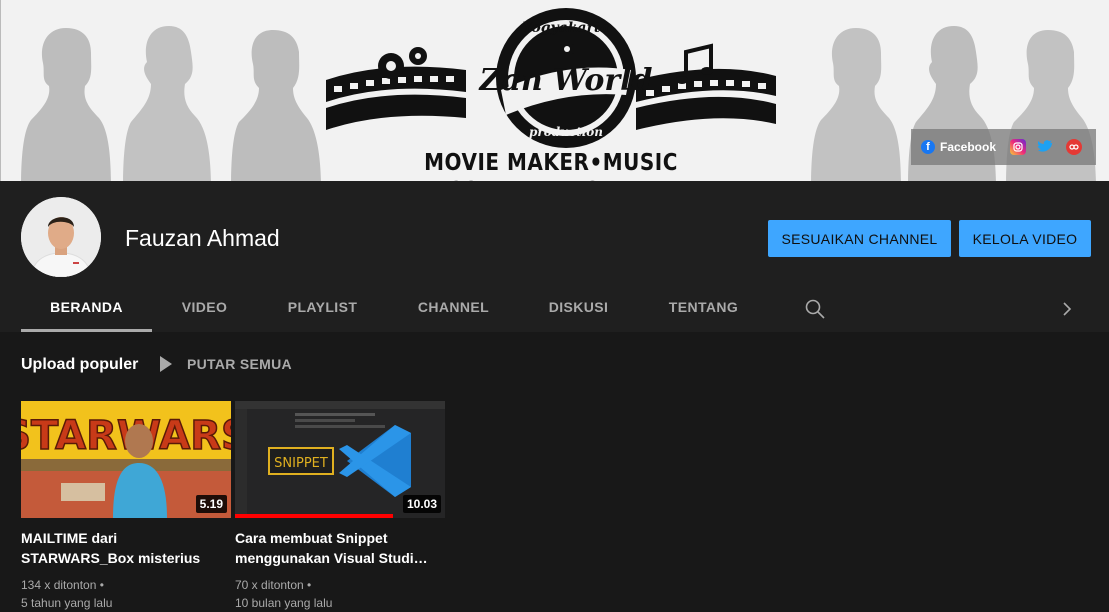 The height and width of the screenshot is (612, 1109). Describe the element at coordinates (928, 147) in the screenshot. I see `facebook-icon: f` at that location.